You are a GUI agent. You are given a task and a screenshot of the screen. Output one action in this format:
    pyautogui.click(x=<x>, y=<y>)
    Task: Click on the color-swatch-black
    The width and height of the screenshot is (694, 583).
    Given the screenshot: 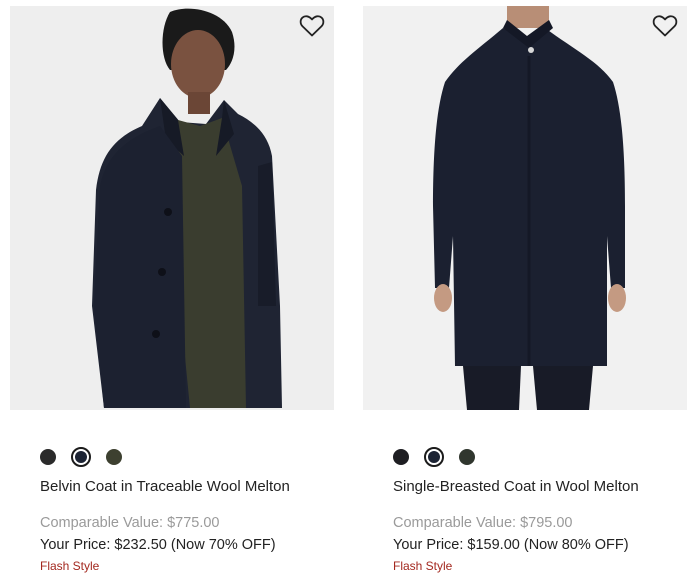 What is the action you would take?
    pyautogui.click(x=401, y=457)
    